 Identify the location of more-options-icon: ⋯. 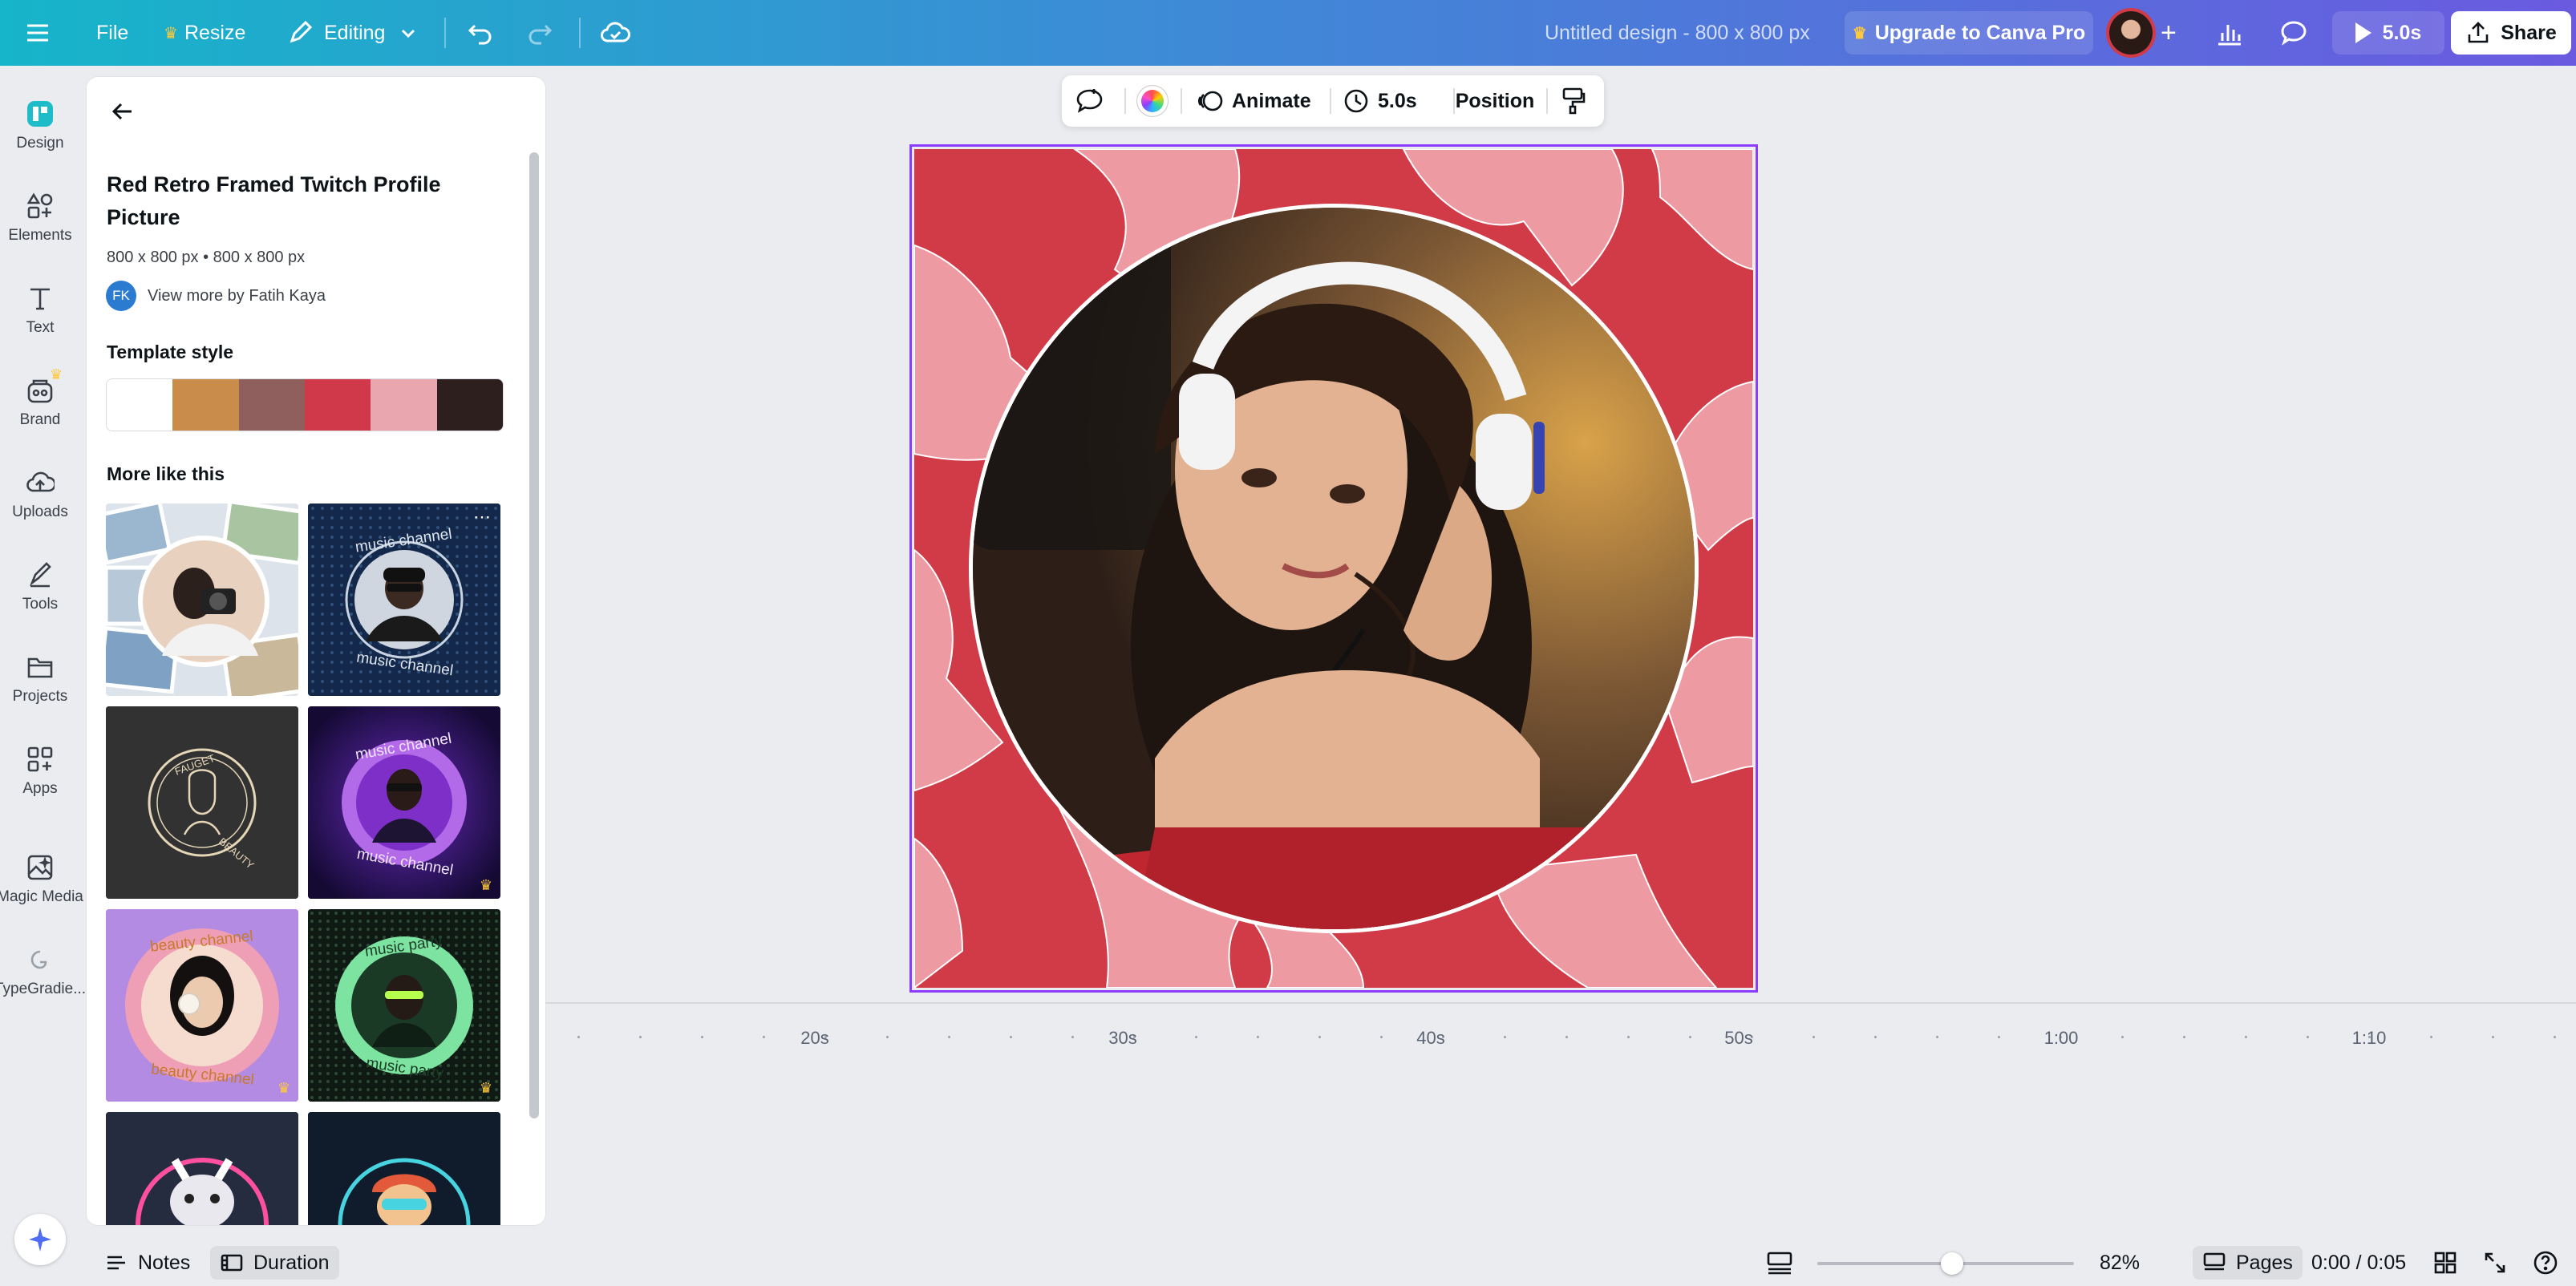
(482, 517).